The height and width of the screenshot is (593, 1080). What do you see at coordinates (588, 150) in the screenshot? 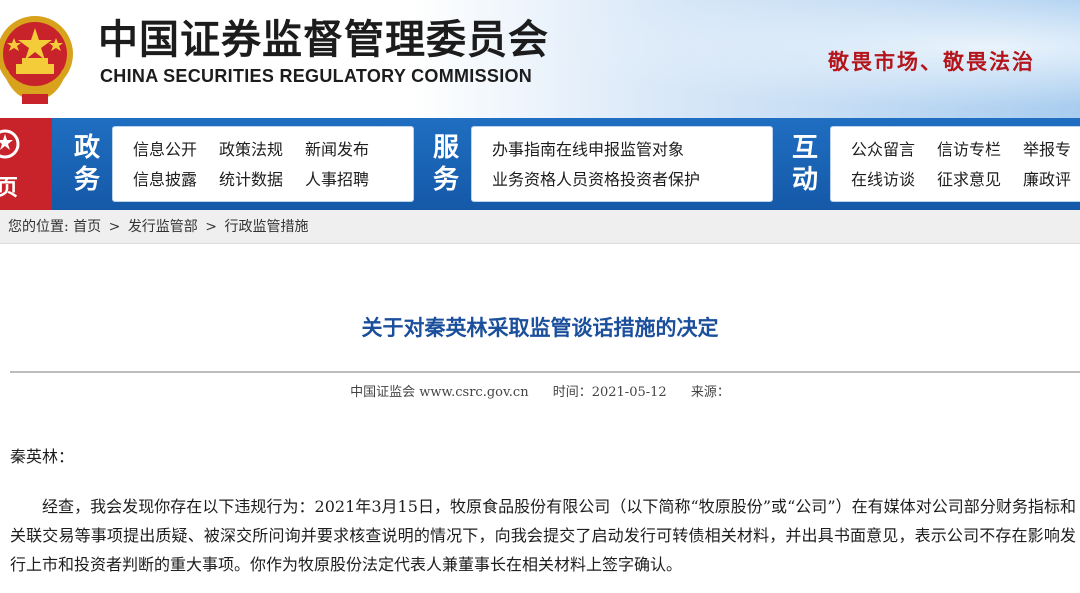
I see `nav-link-online-filing: 在线申报` at bounding box center [588, 150].